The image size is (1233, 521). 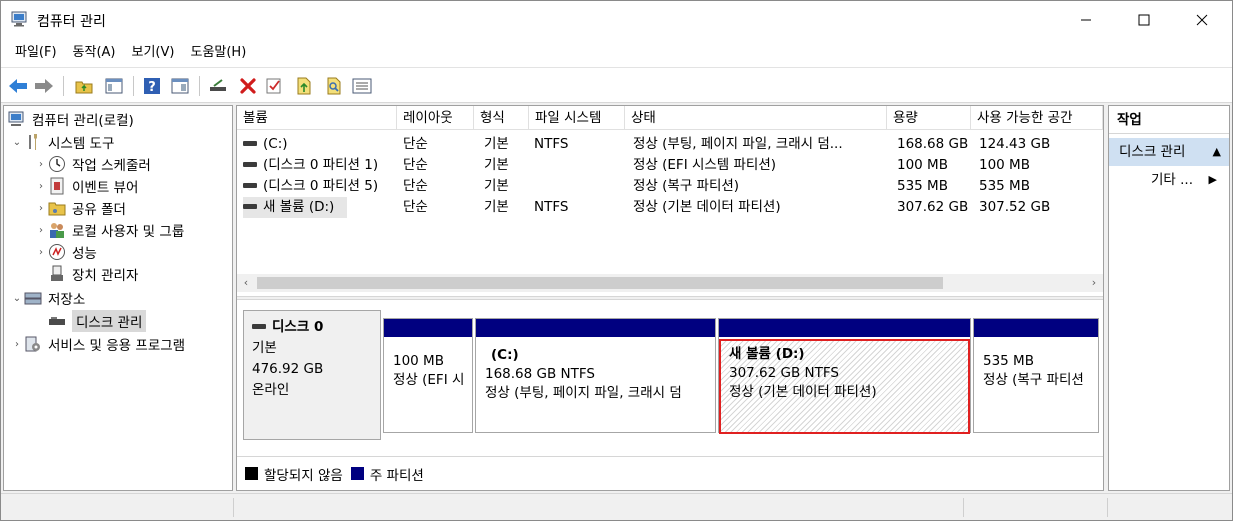 What do you see at coordinates (94, 53) in the screenshot?
I see `menu-action: 동작(A)` at bounding box center [94, 53].